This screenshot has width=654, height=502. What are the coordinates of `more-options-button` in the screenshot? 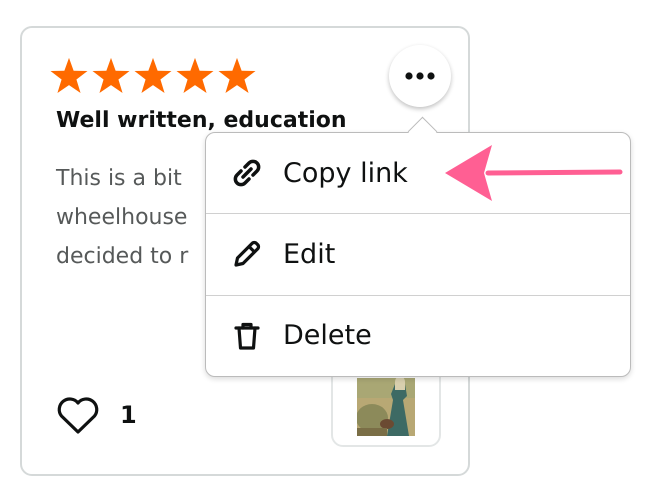 It's located at (420, 76).